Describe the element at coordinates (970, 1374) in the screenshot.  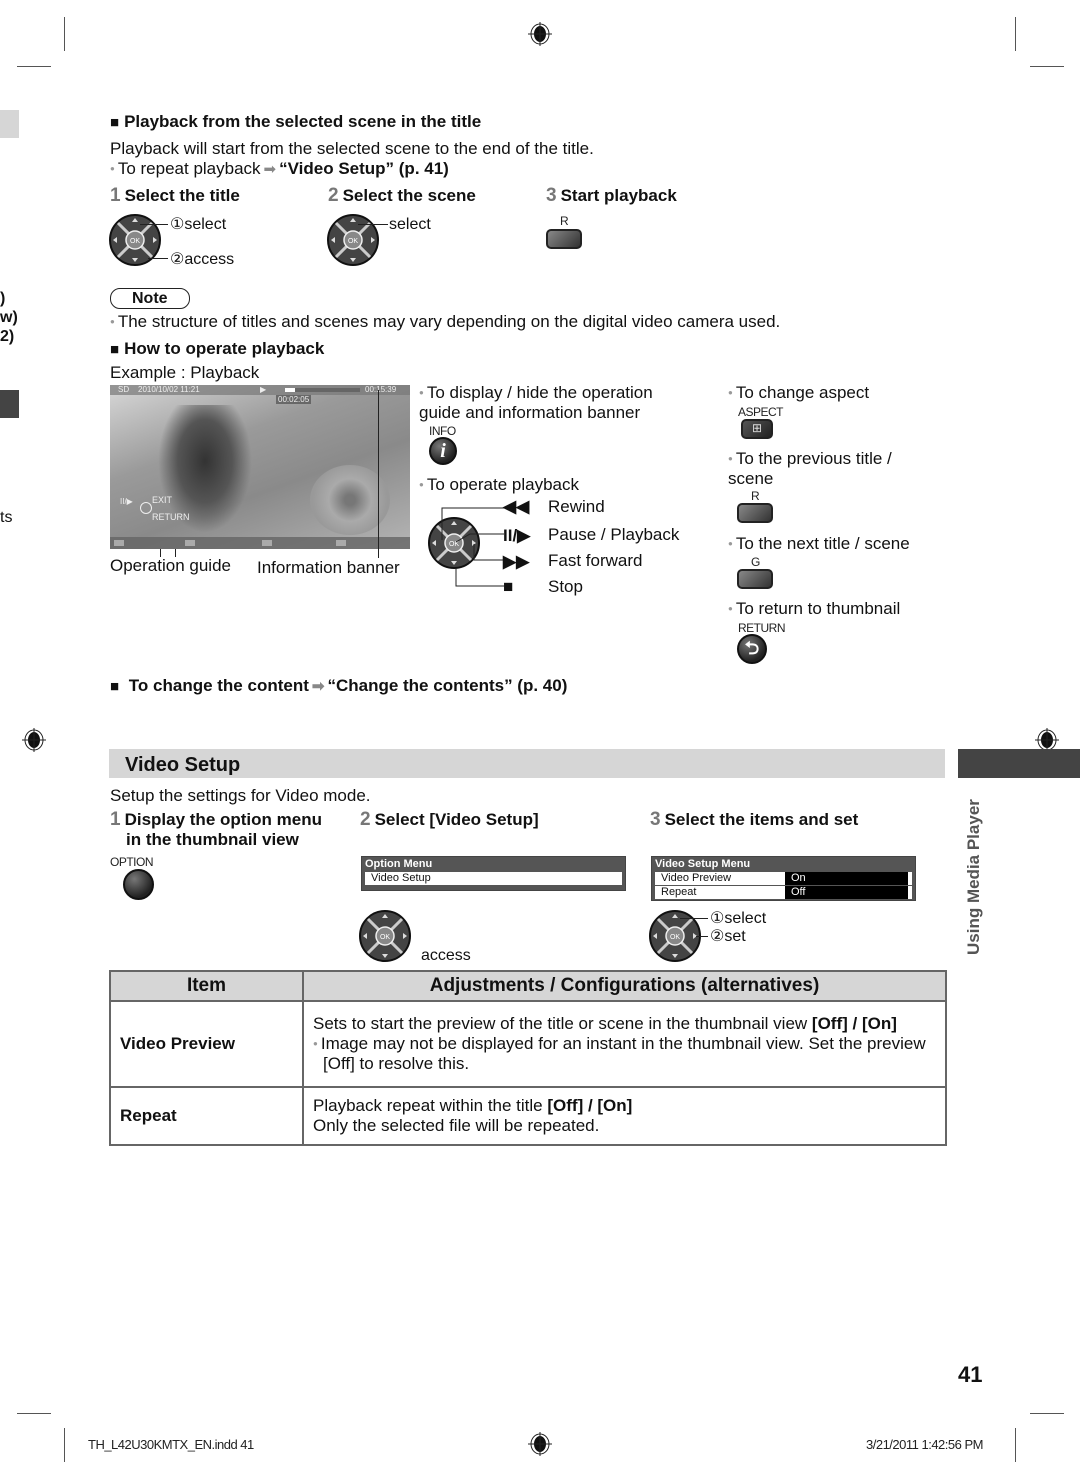
I see `page-number: 41` at that location.